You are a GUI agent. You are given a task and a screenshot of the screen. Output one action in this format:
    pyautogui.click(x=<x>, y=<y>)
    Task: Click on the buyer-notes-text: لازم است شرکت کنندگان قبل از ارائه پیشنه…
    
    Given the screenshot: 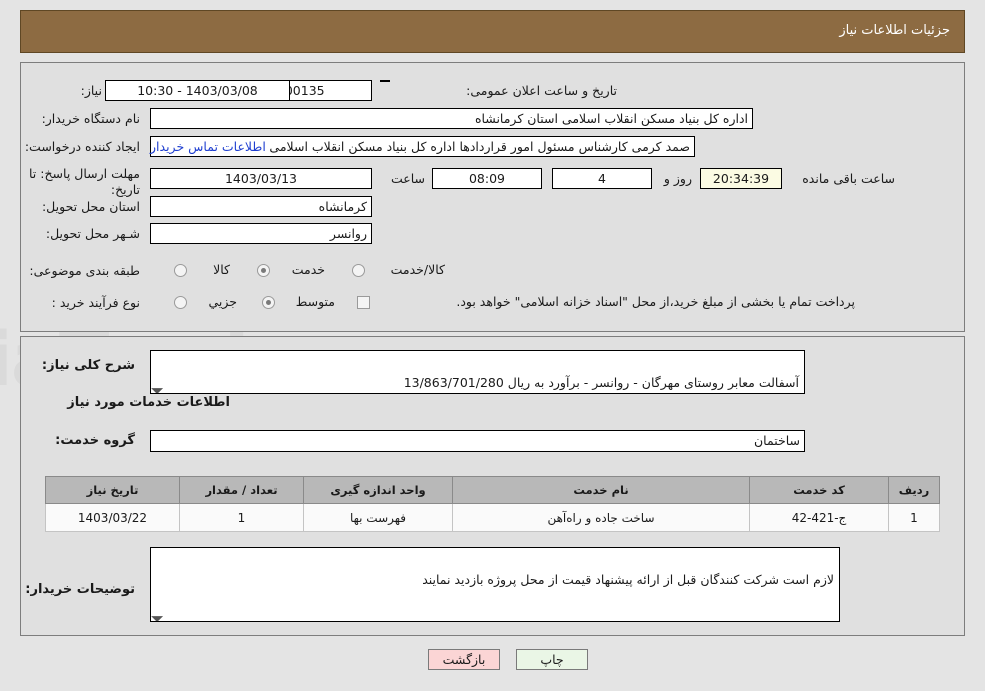 What is the action you would take?
    pyautogui.click(x=628, y=579)
    